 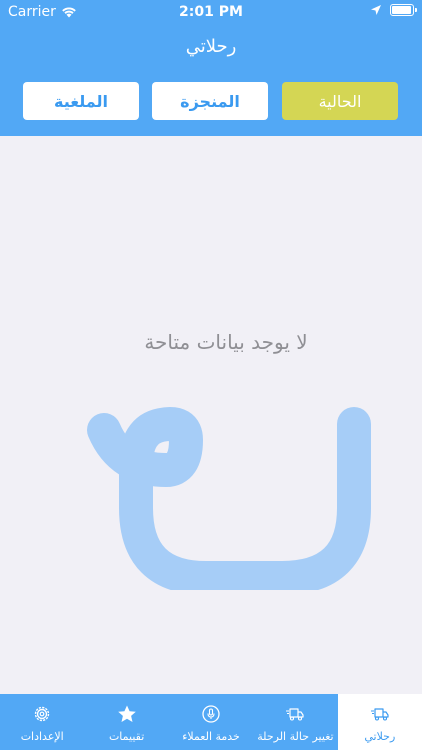 I want to click on page-title: رحلاتي, so click(x=211, y=46).